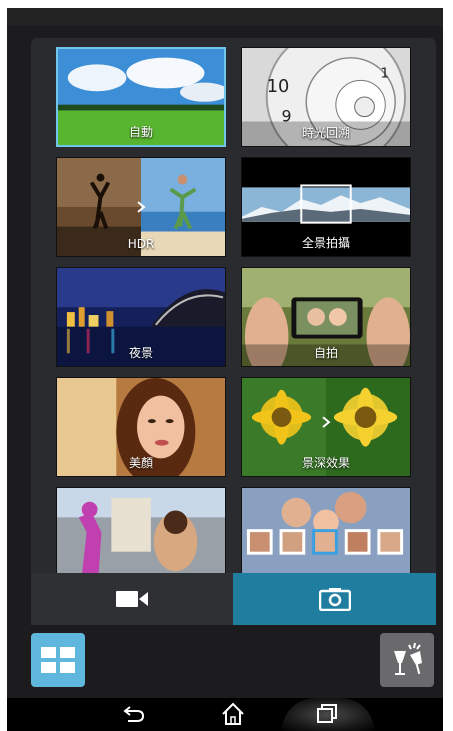 Image resolution: width=453 pixels, height=731 pixels. What do you see at coordinates (278, 87) in the screenshot?
I see `svg-text: 10` at bounding box center [278, 87].